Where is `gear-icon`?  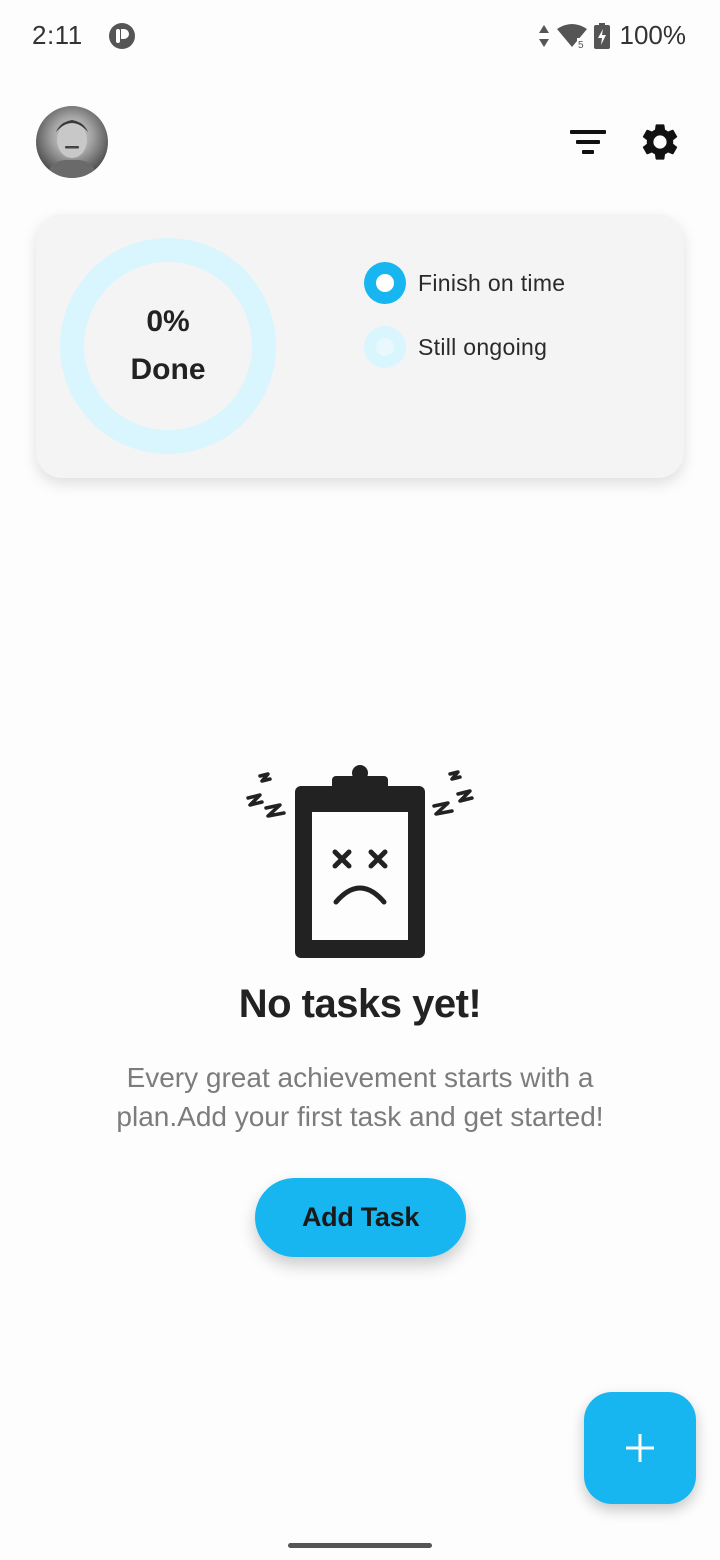 gear-icon is located at coordinates (660, 142).